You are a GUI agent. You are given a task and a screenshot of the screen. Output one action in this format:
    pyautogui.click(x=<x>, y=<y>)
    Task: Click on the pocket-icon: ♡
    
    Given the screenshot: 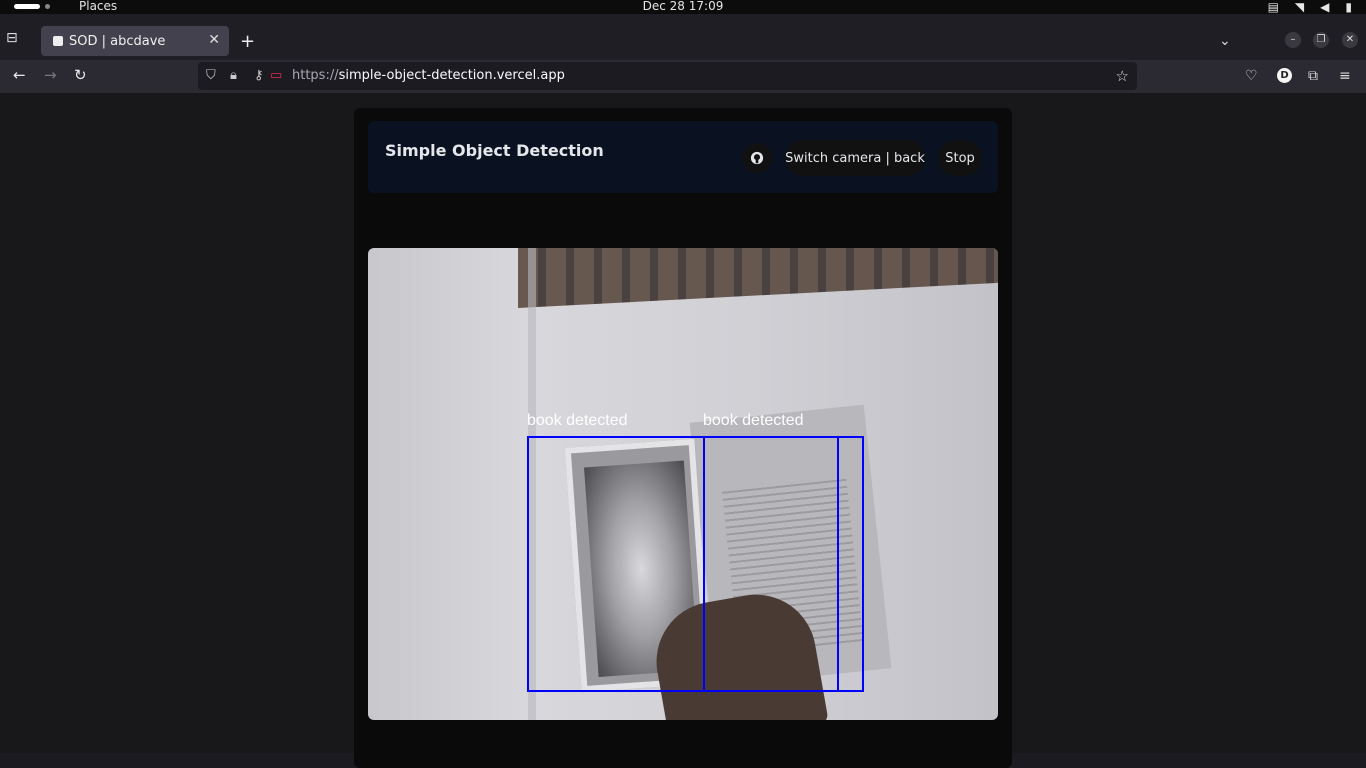 What is the action you would take?
    pyautogui.click(x=1251, y=76)
    